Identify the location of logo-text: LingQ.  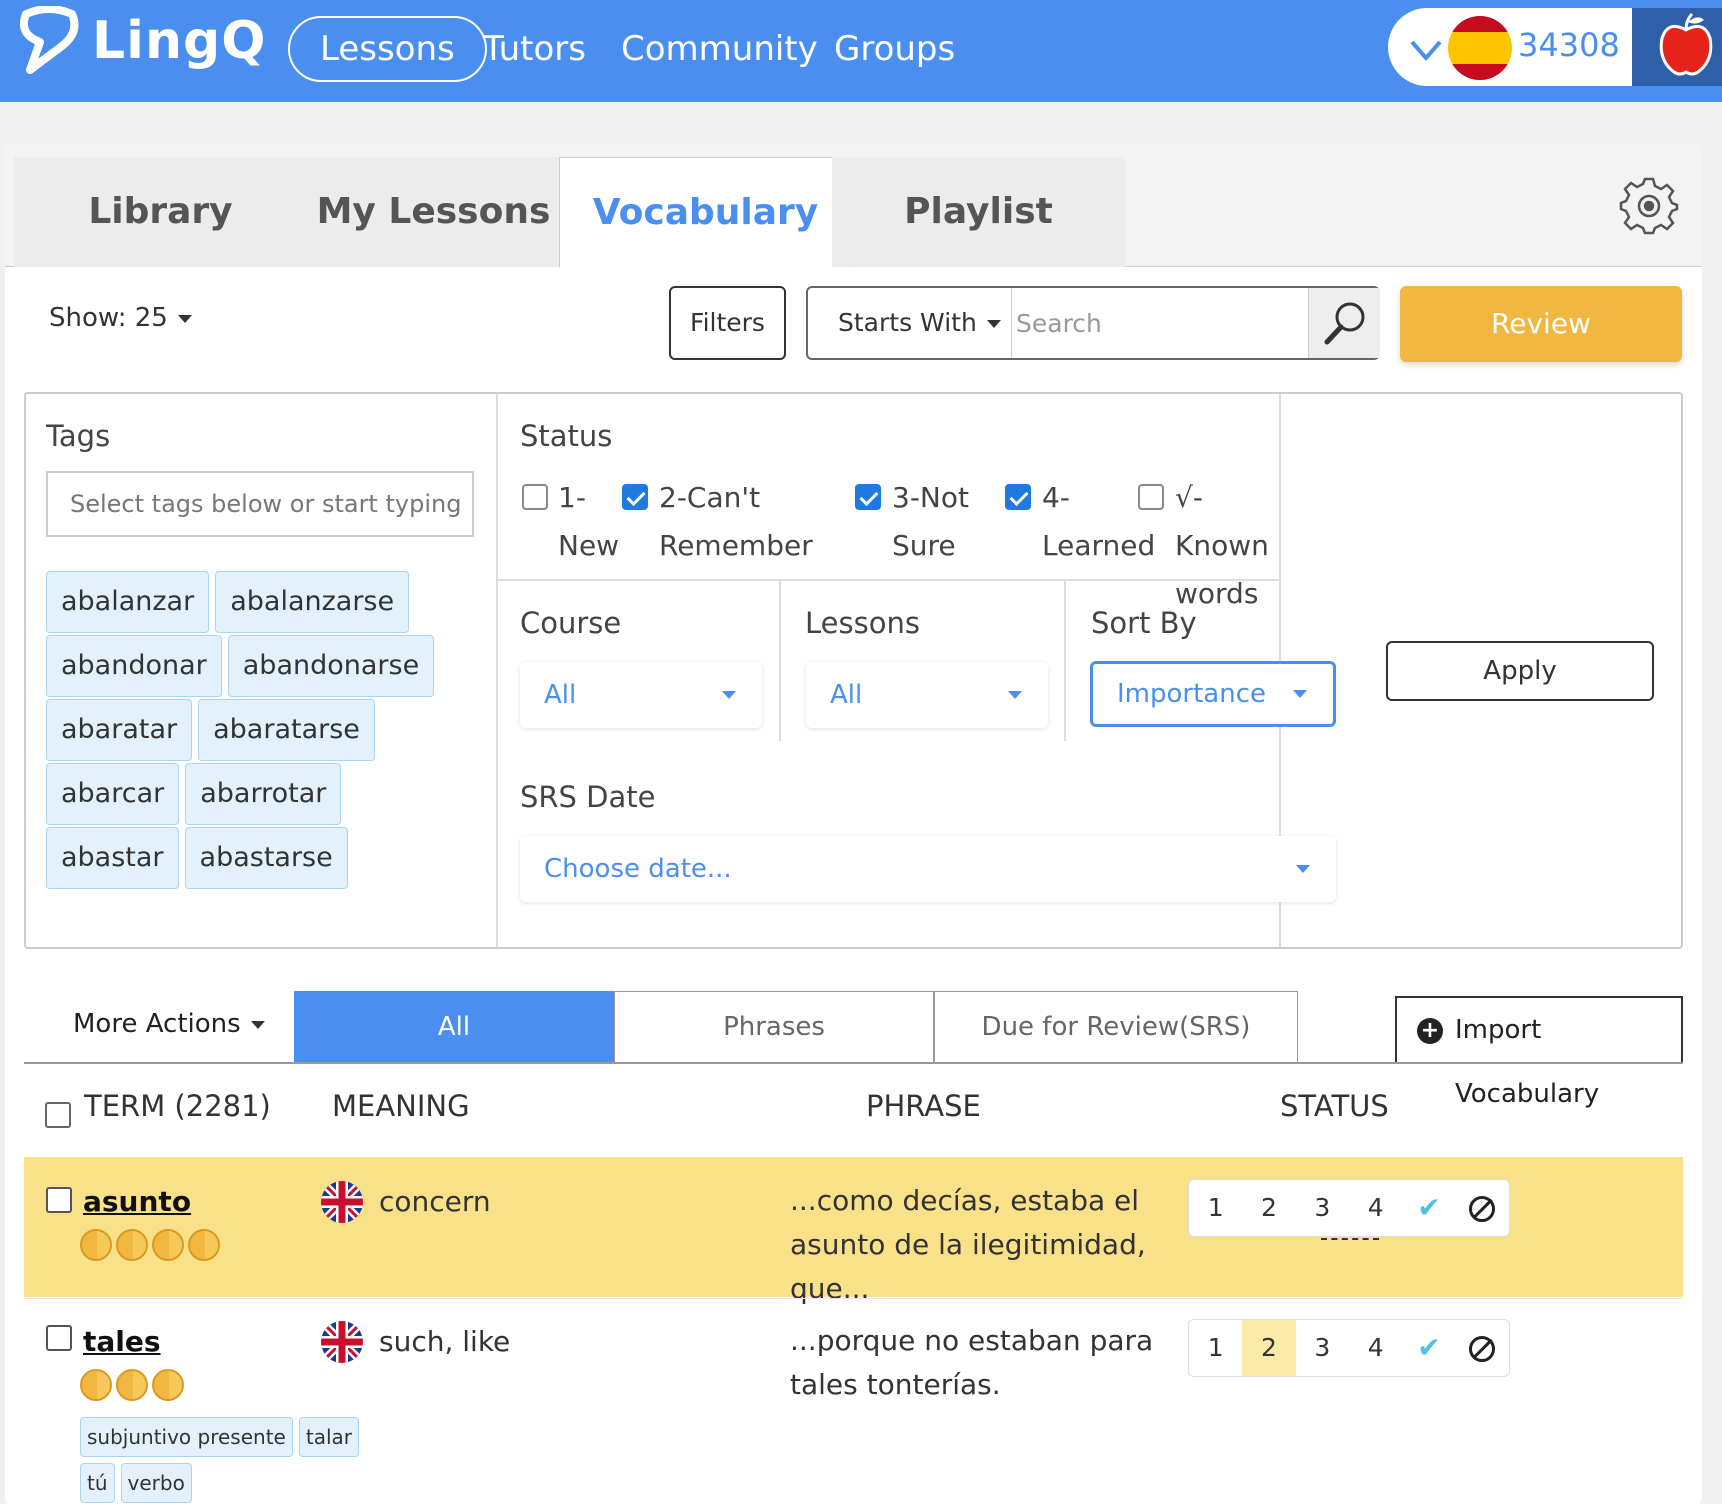
(179, 41).